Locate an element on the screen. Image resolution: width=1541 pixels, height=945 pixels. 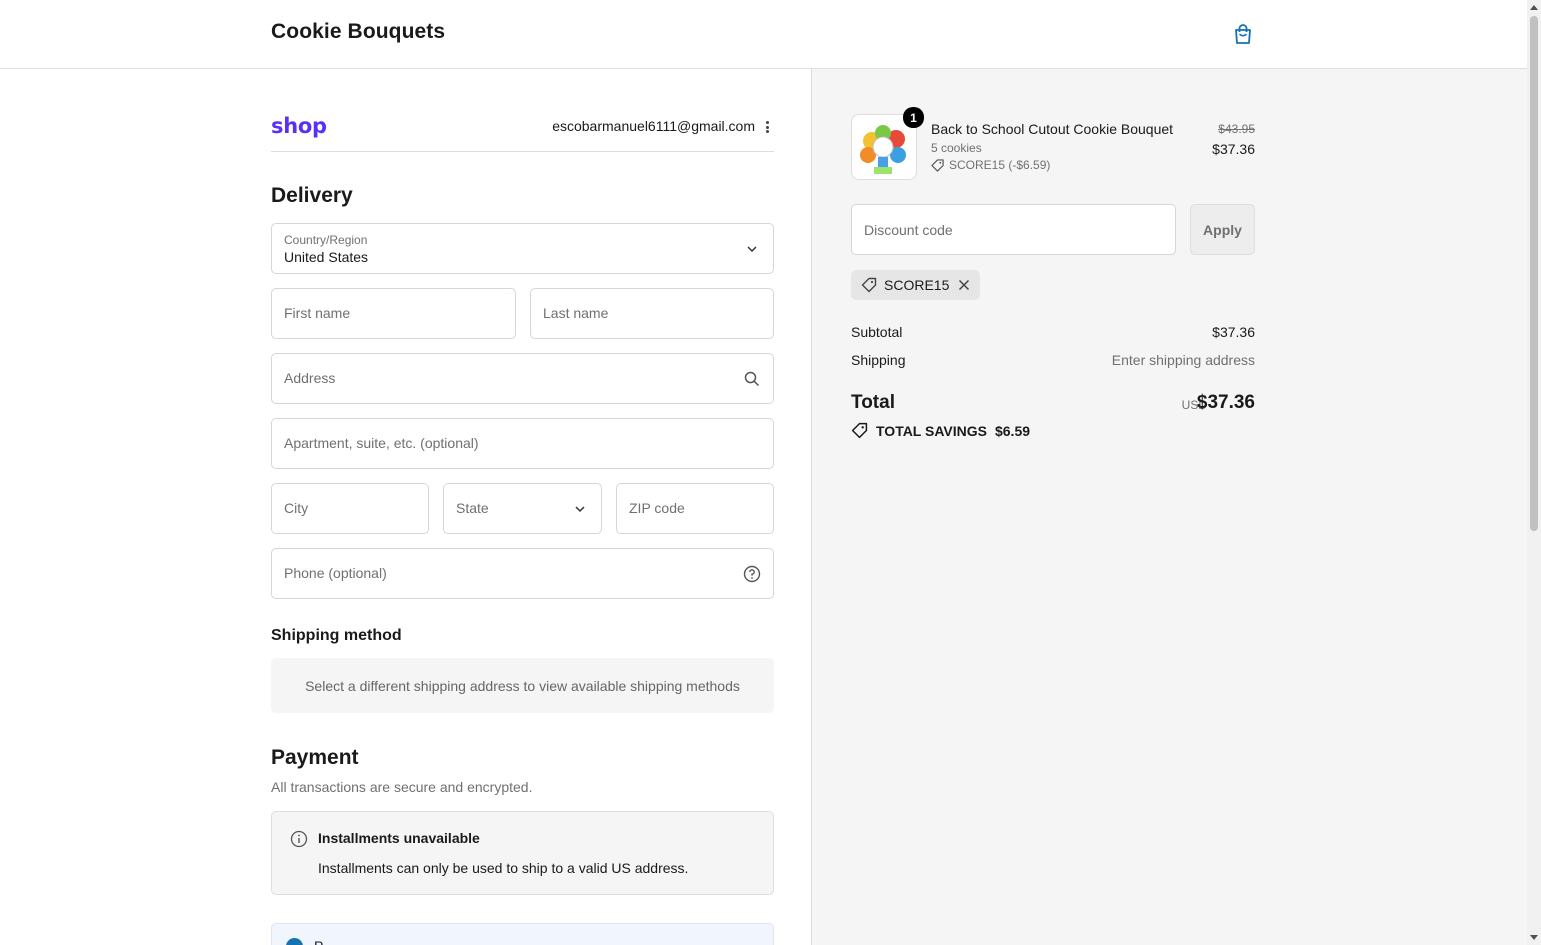
quantity-badge: 1 is located at coordinates (913, 117).